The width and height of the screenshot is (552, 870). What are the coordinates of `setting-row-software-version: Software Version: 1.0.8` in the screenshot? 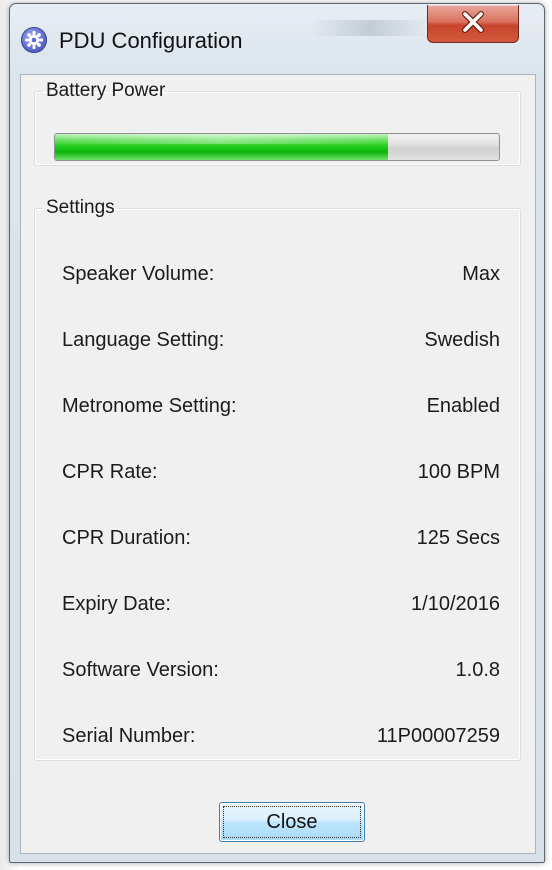 It's located at (277, 662).